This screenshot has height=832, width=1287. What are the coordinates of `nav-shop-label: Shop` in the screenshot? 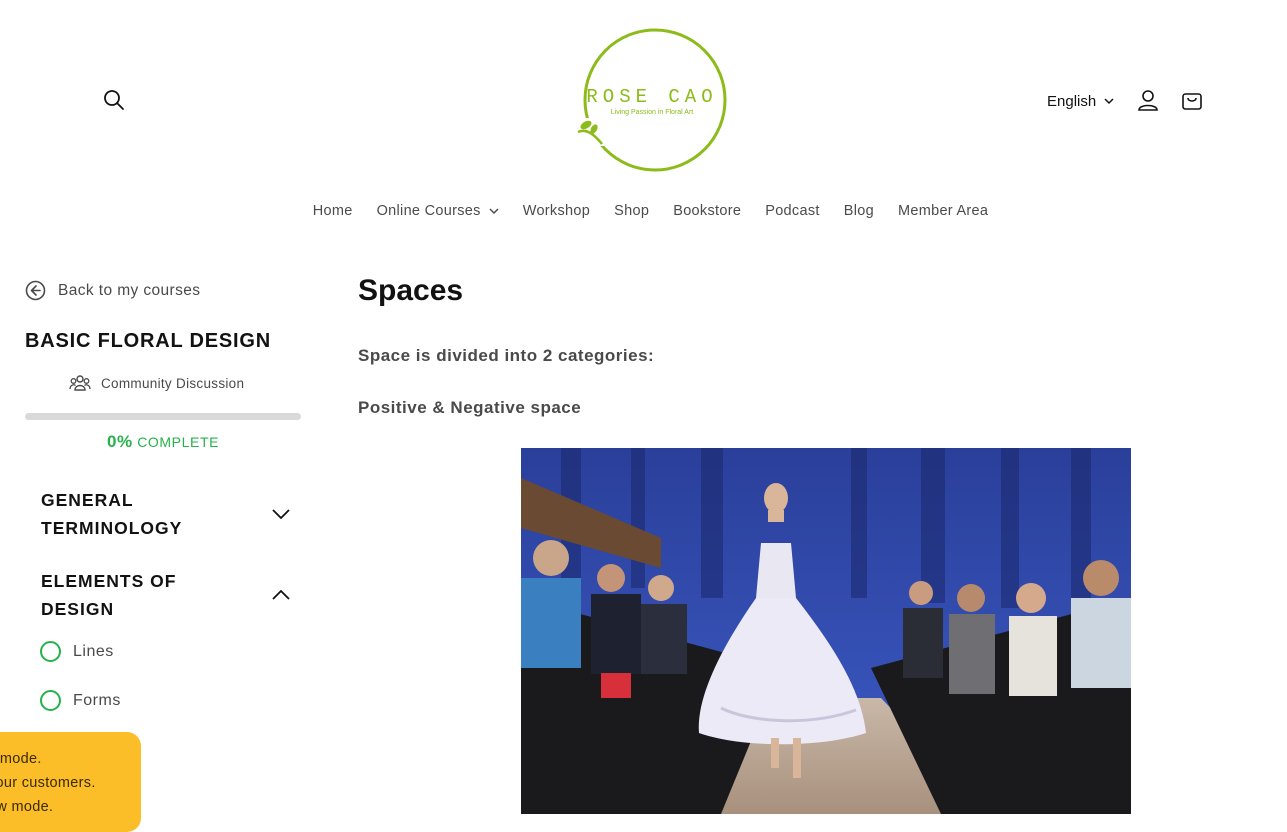 It's located at (632, 211).